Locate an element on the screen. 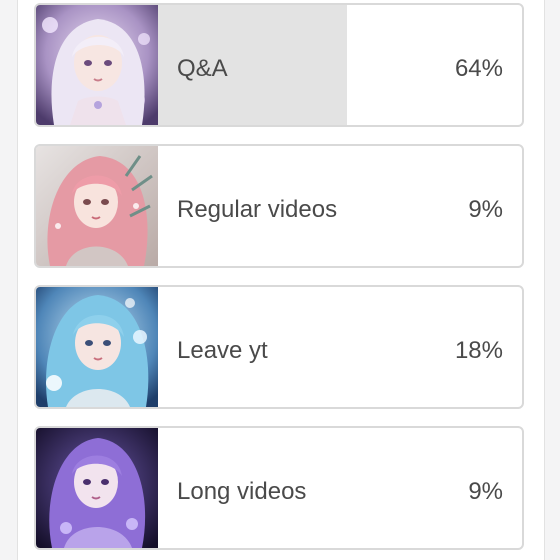  anime-girl-purple-hair-avatar is located at coordinates (97, 488).